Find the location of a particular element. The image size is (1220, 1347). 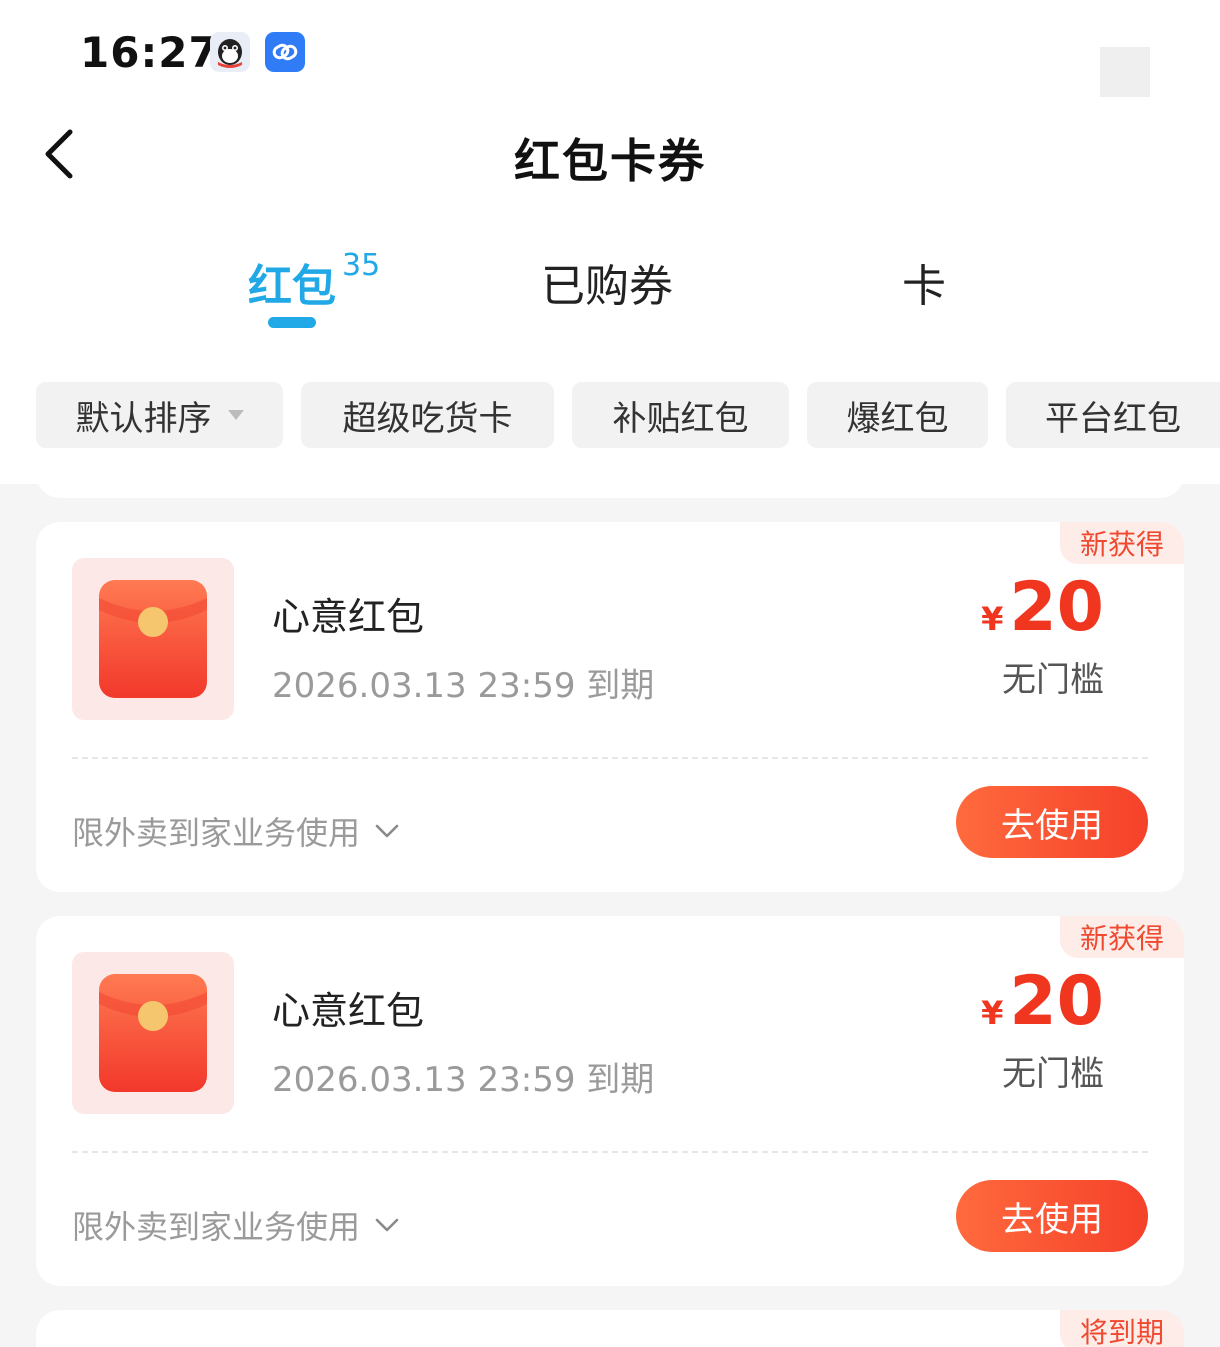

tab-cards: 卡 is located at coordinates (924, 282).